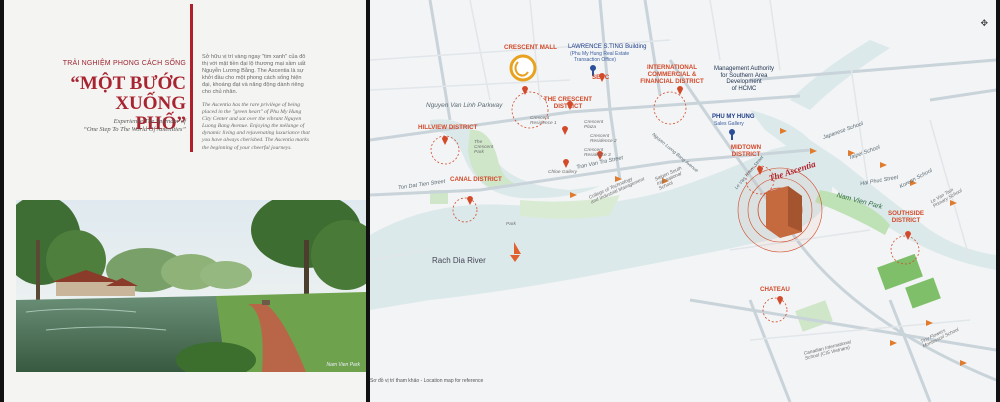 This screenshot has height=402, width=1000. Describe the element at coordinates (464, 105) in the screenshot. I see `nvl-parkway-label: Nguyen Van Linh Parkway` at that location.